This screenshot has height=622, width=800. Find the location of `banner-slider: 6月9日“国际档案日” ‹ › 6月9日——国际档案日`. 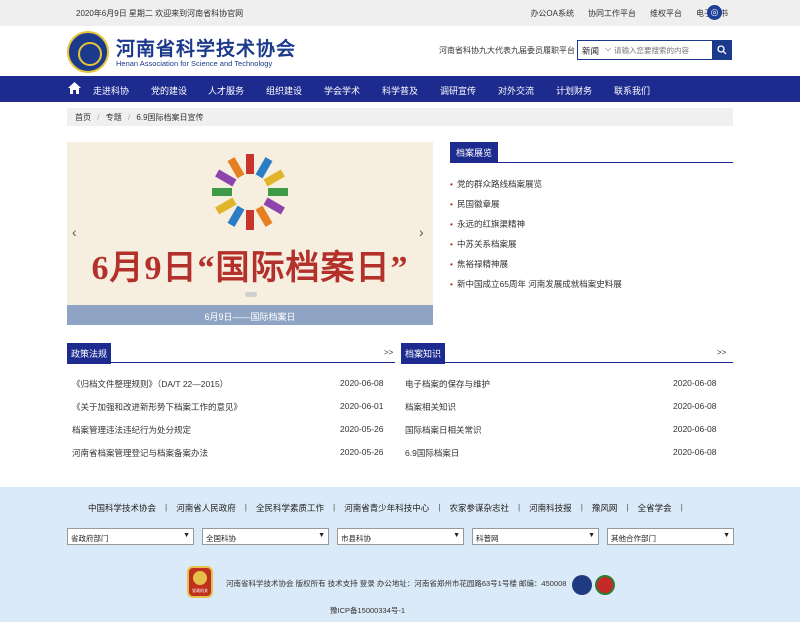

banner-slider: 6月9日“国际档案日” ‹ › 6月9日——国际档案日 is located at coordinates (250, 233).